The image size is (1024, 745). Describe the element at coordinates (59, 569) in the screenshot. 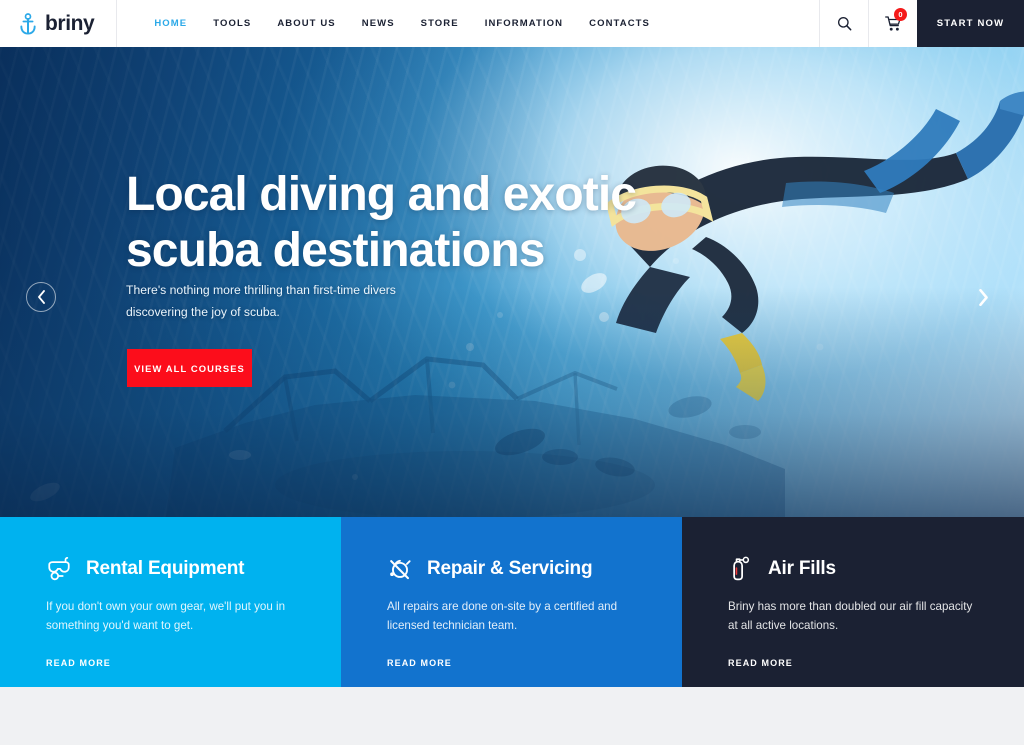

I see `diving-mask-icon` at that location.